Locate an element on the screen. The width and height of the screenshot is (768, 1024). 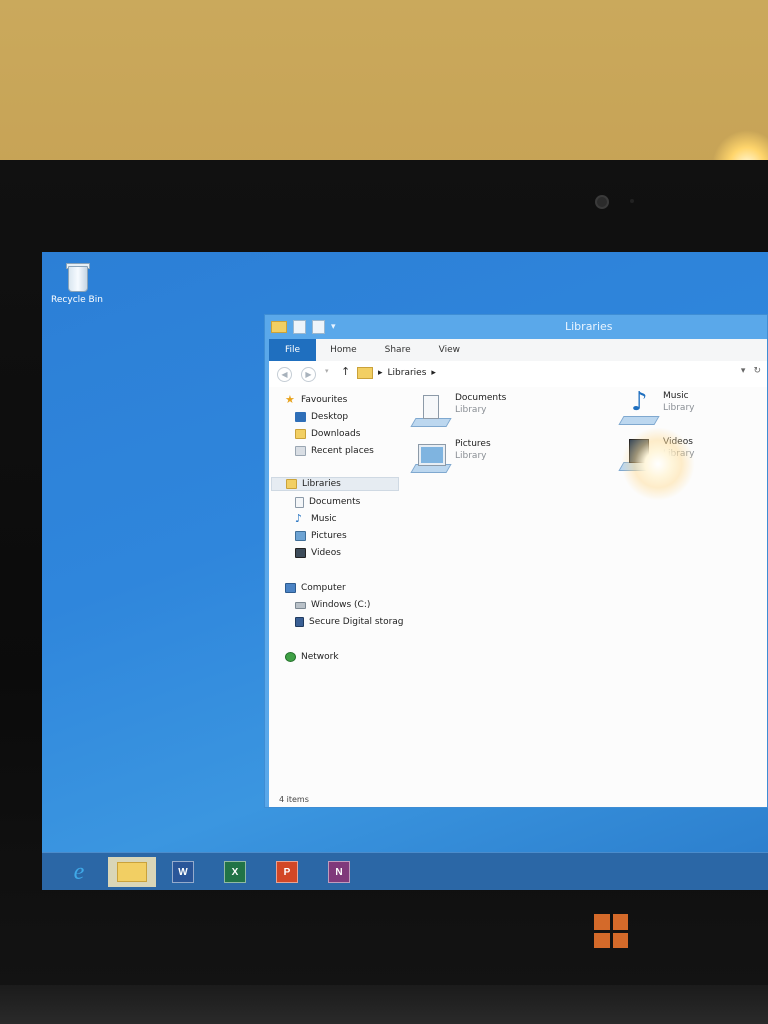
tab-file: File is located at coordinates (293, 350).